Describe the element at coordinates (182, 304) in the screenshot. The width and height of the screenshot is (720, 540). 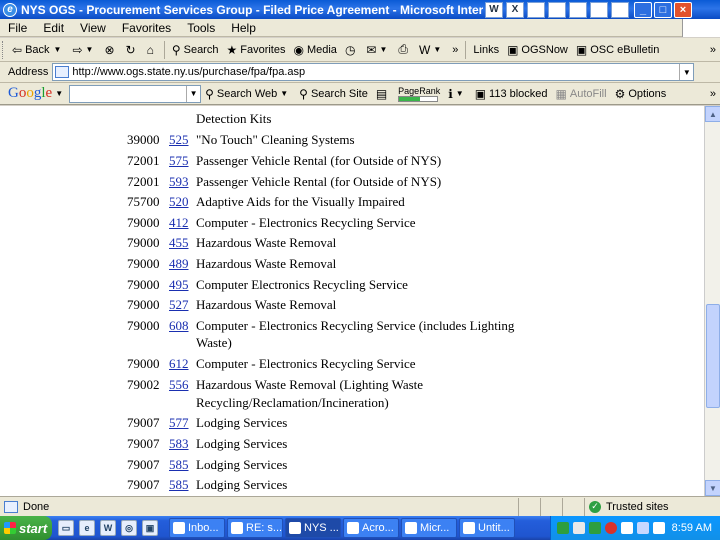
I see `item-link: 527` at that location.